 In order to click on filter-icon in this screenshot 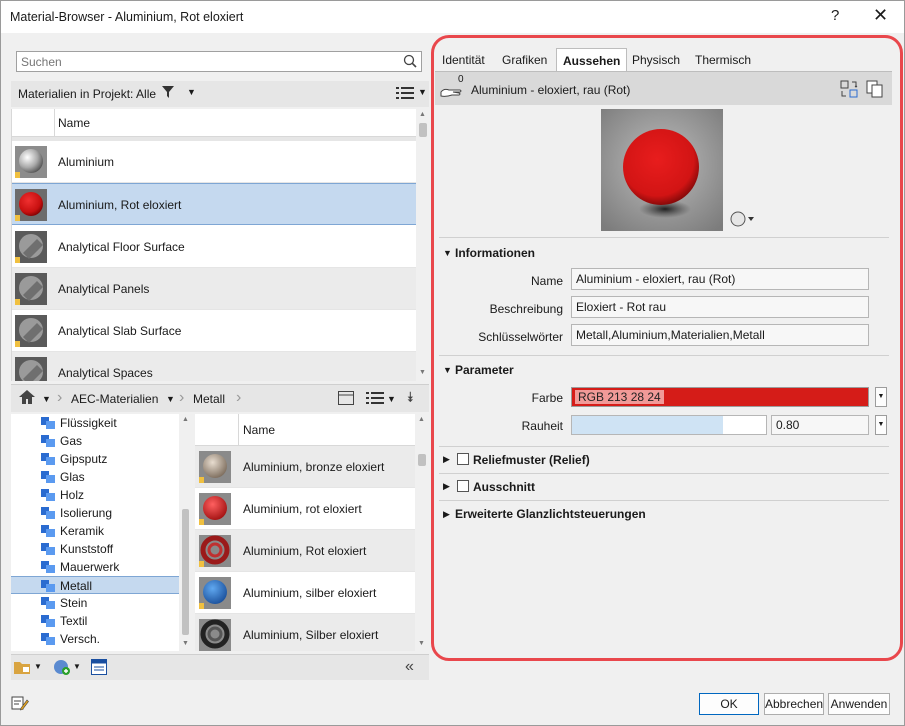, I will do `click(168, 93)`.